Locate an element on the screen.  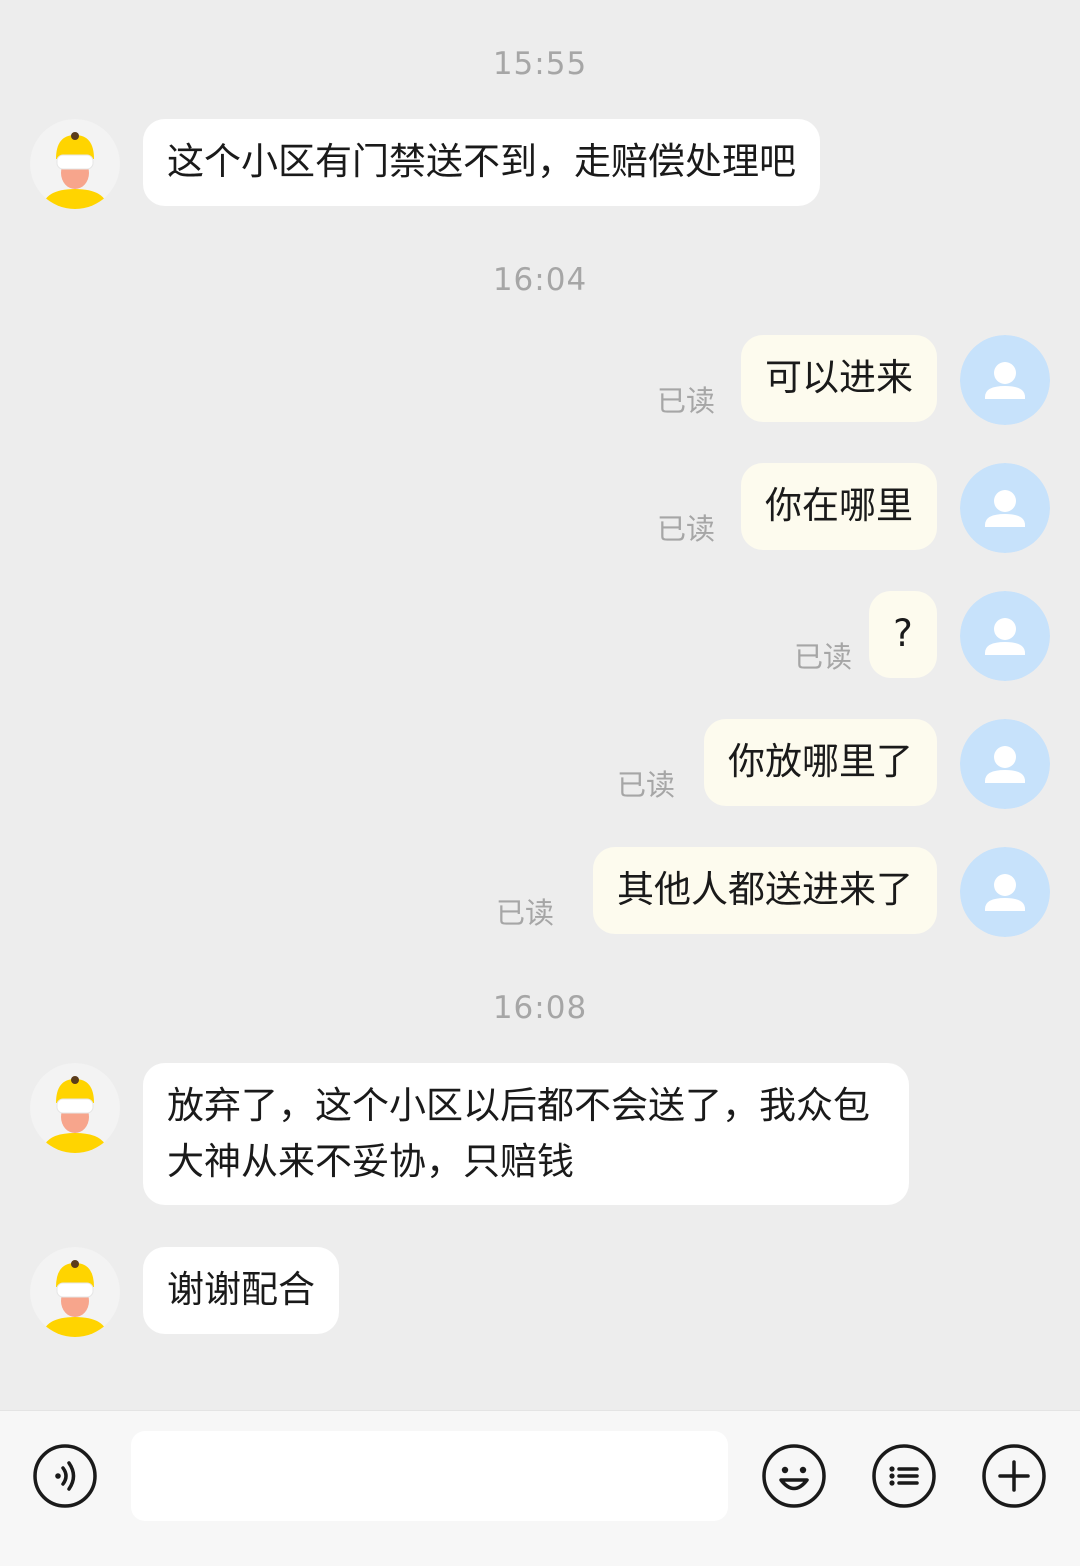
incoming-message: 放弃了，这个小区以后都不会送了，我众包大神从来不妥协，只赔钱 is located at coordinates (526, 1134).